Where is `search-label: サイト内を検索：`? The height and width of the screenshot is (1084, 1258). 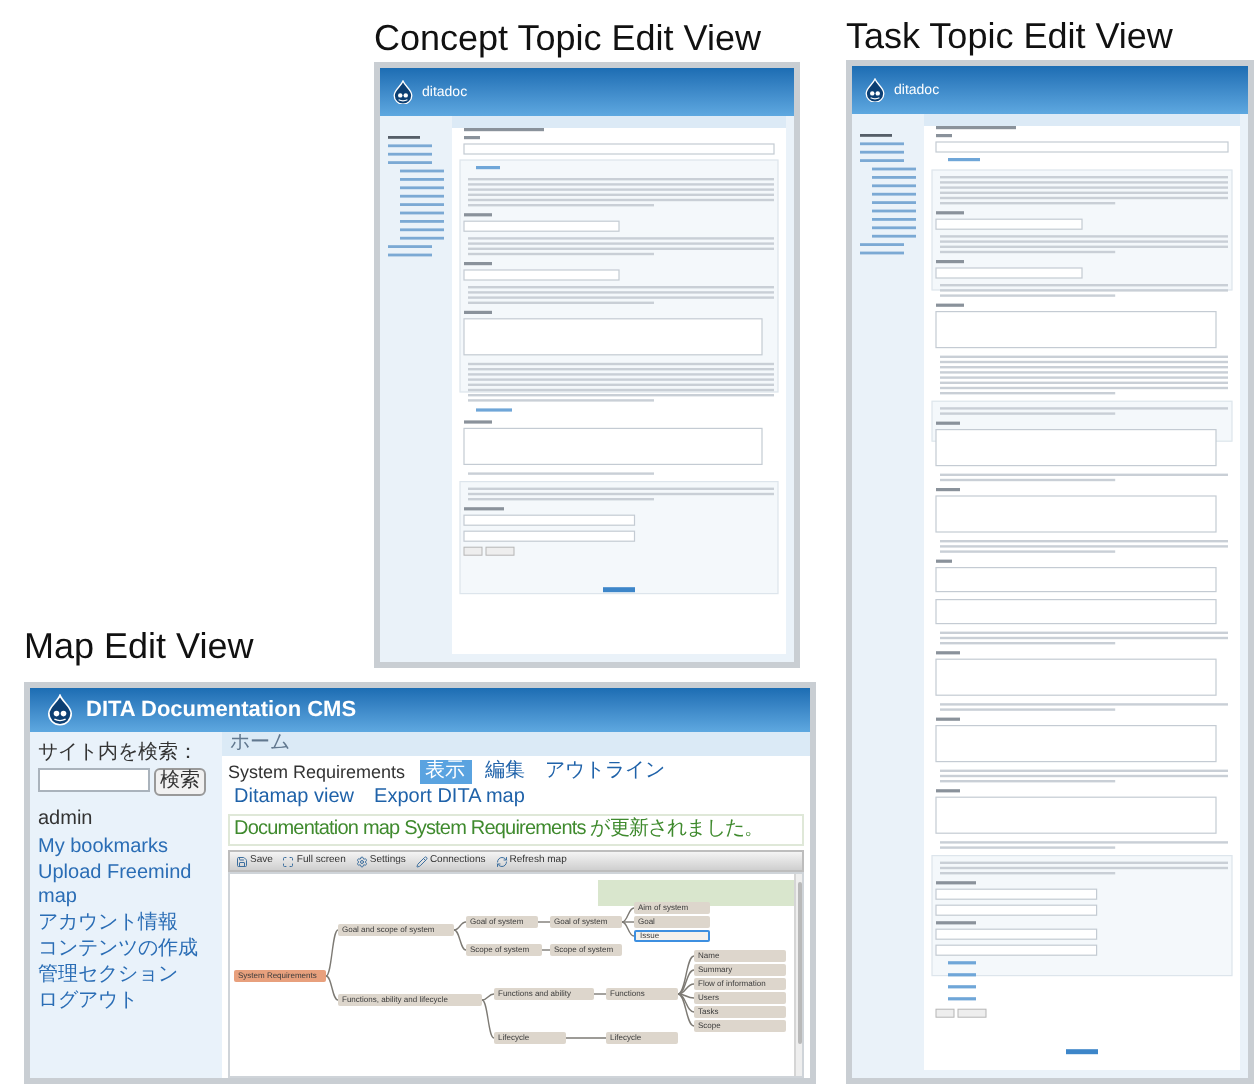
search-label: サイト内を検索： is located at coordinates (119, 754).